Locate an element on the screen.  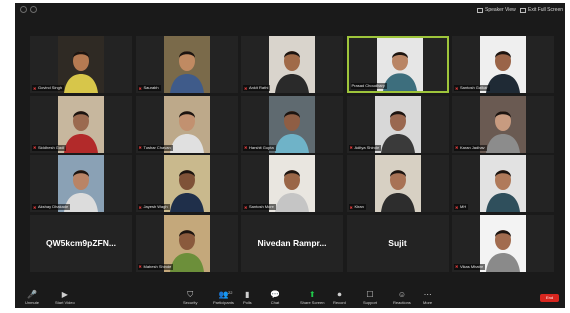
participant-name: Harshit Gupta is located at coordinates (261, 147).